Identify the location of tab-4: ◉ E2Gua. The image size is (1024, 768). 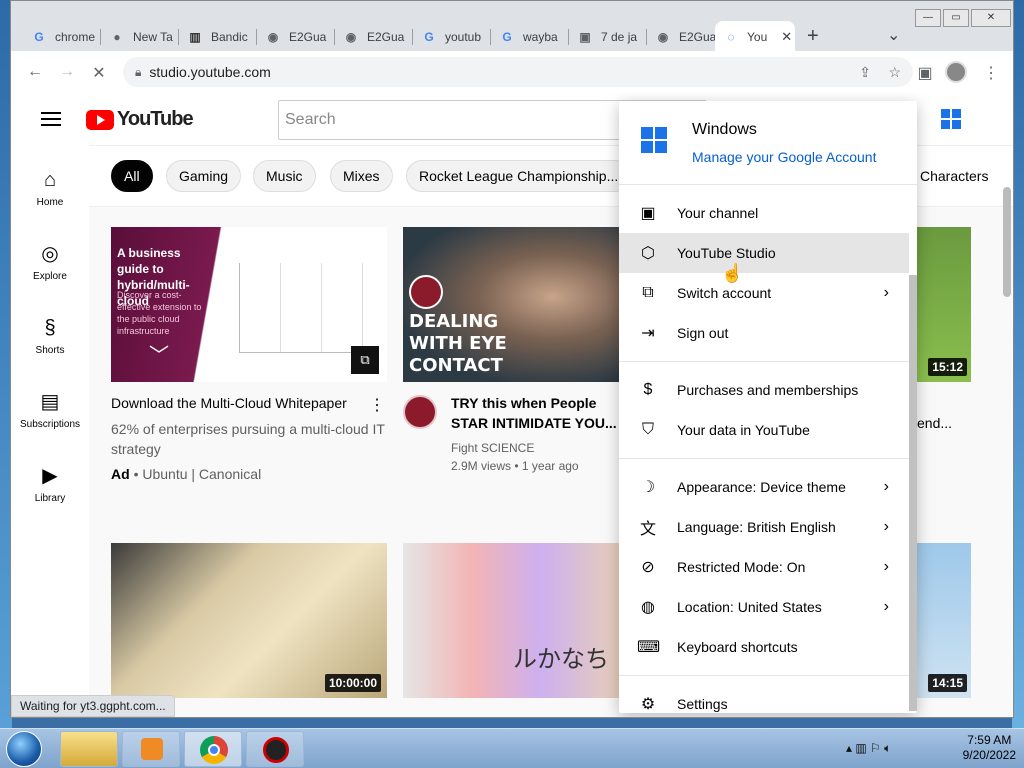
(296, 37).